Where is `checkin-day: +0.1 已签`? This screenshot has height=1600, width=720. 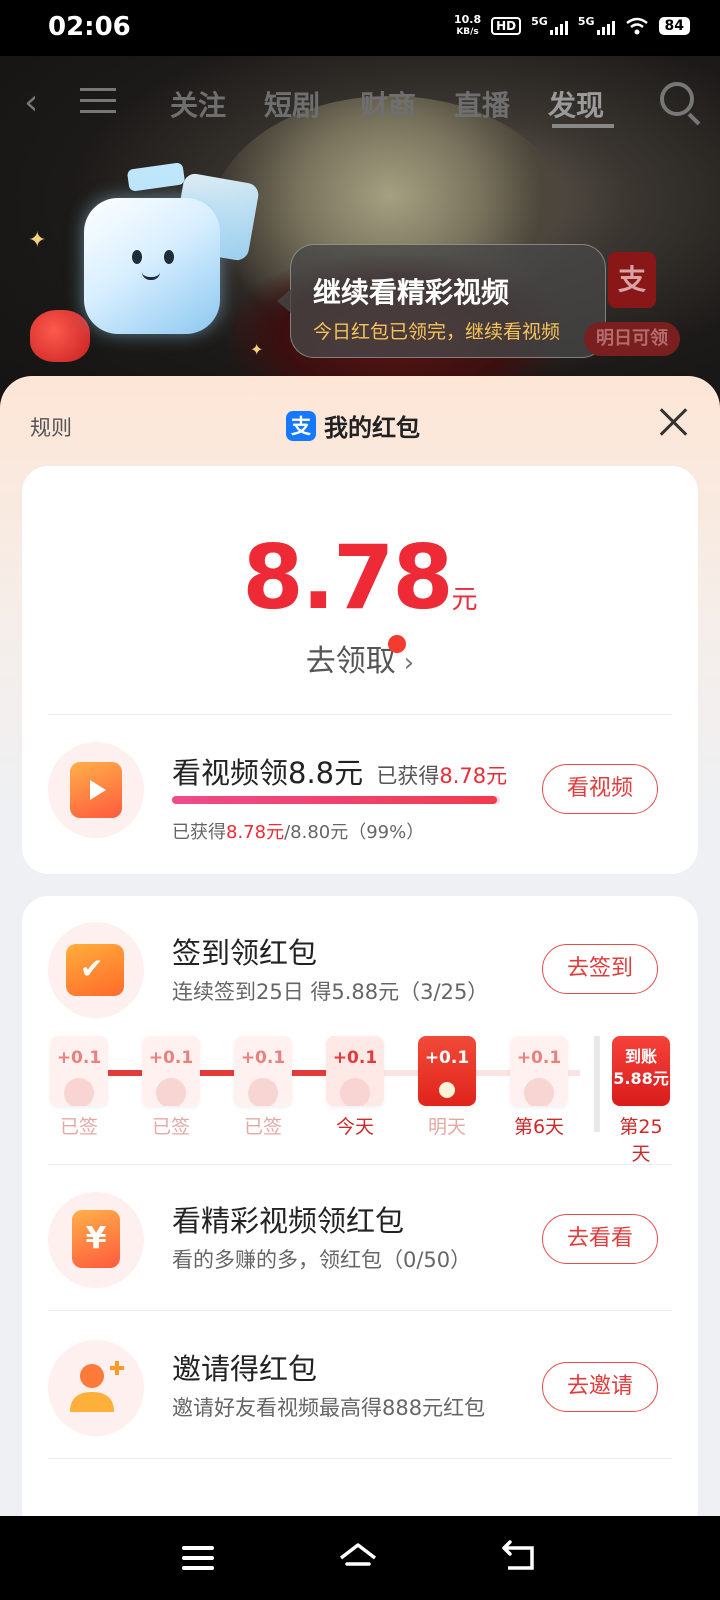 checkin-day: +0.1 已签 is located at coordinates (171, 1087).